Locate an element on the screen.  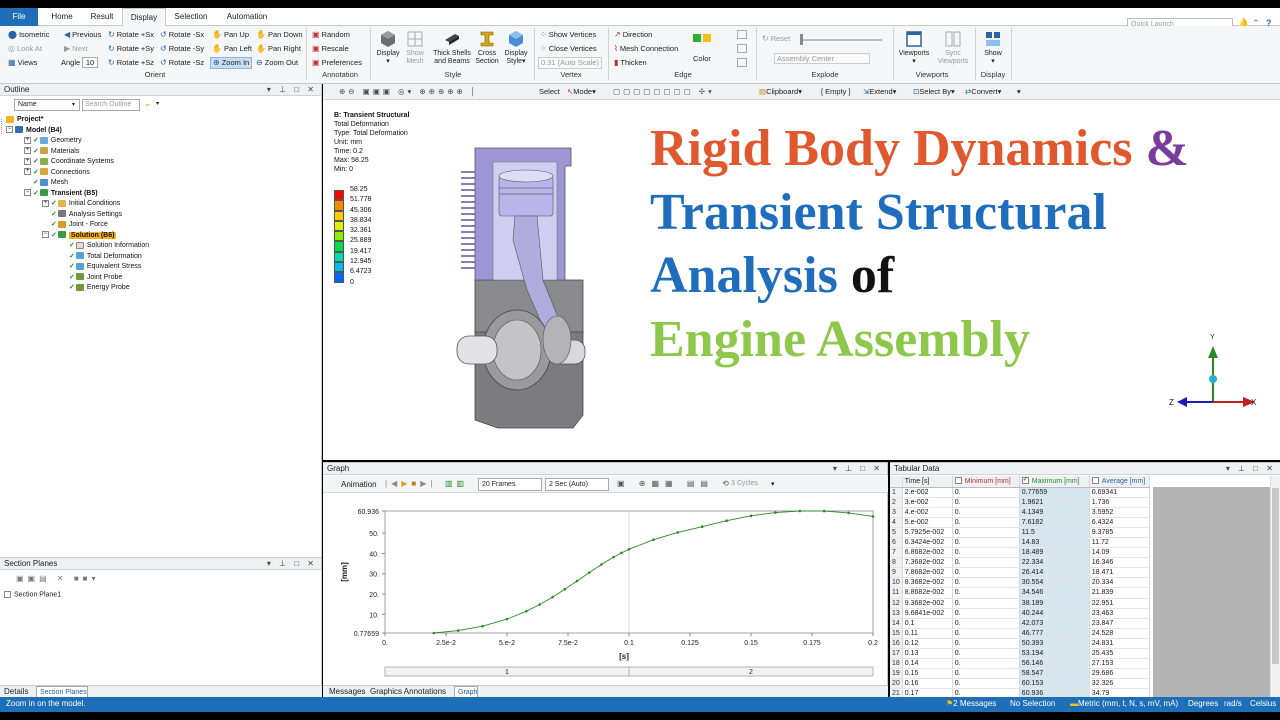
edge-option-icon is located at coordinates (742, 62).